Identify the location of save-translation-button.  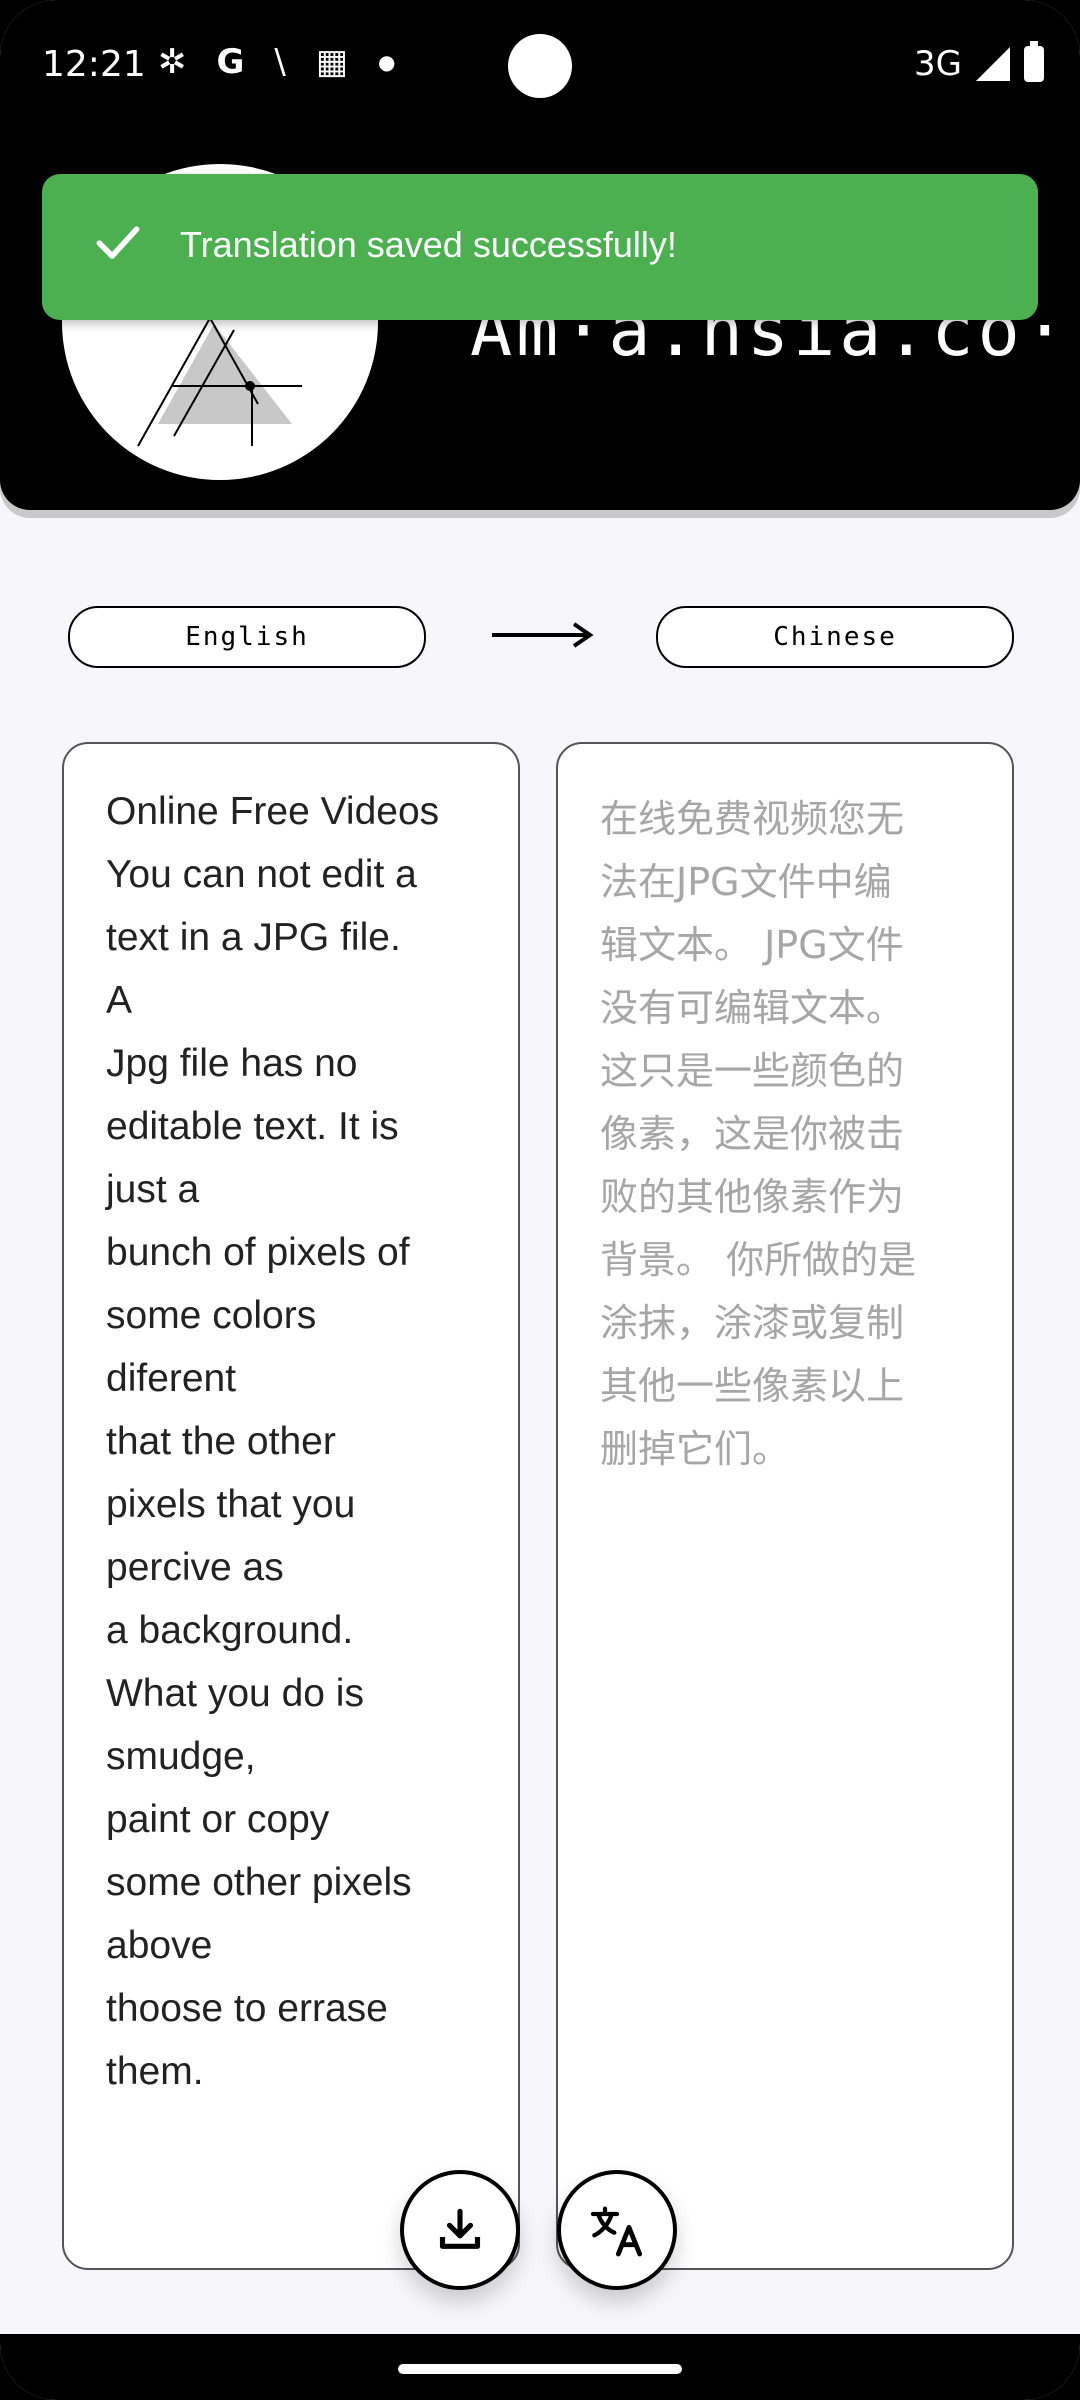
(460, 2230).